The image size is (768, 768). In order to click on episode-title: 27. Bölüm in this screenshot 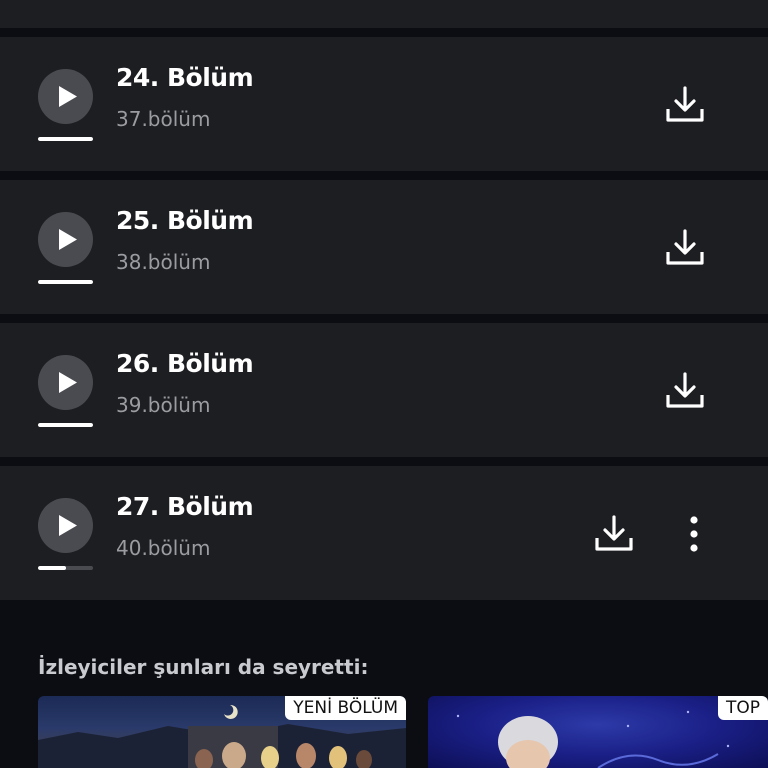, I will do `click(185, 506)`.